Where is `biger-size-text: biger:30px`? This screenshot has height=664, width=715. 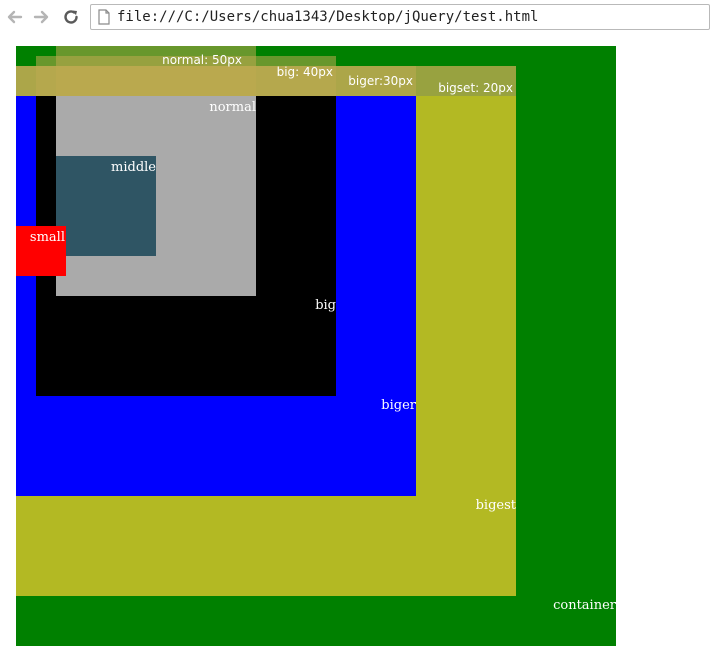 biger-size-text: biger:30px is located at coordinates (380, 81).